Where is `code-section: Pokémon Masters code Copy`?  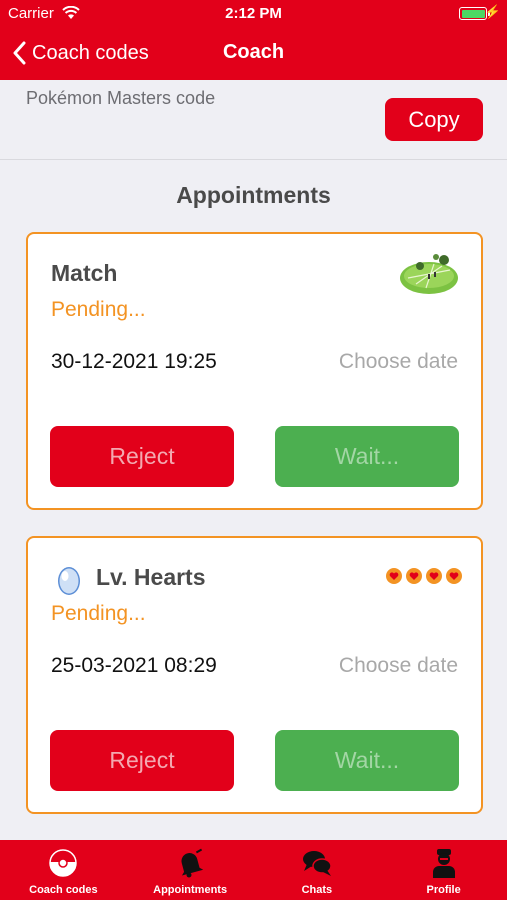 code-section: Pokémon Masters code Copy is located at coordinates (253, 120).